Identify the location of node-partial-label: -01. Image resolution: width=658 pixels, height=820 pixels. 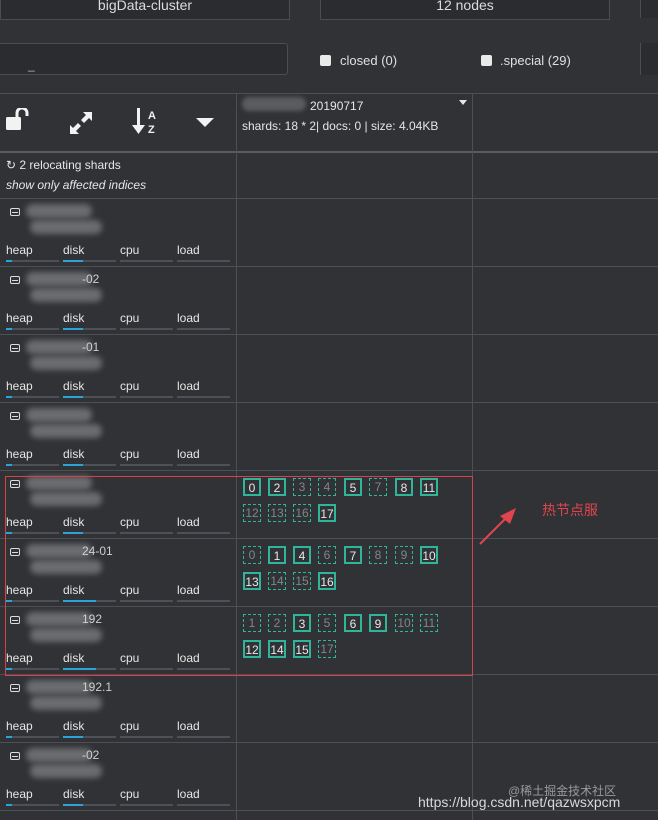
(91, 347).